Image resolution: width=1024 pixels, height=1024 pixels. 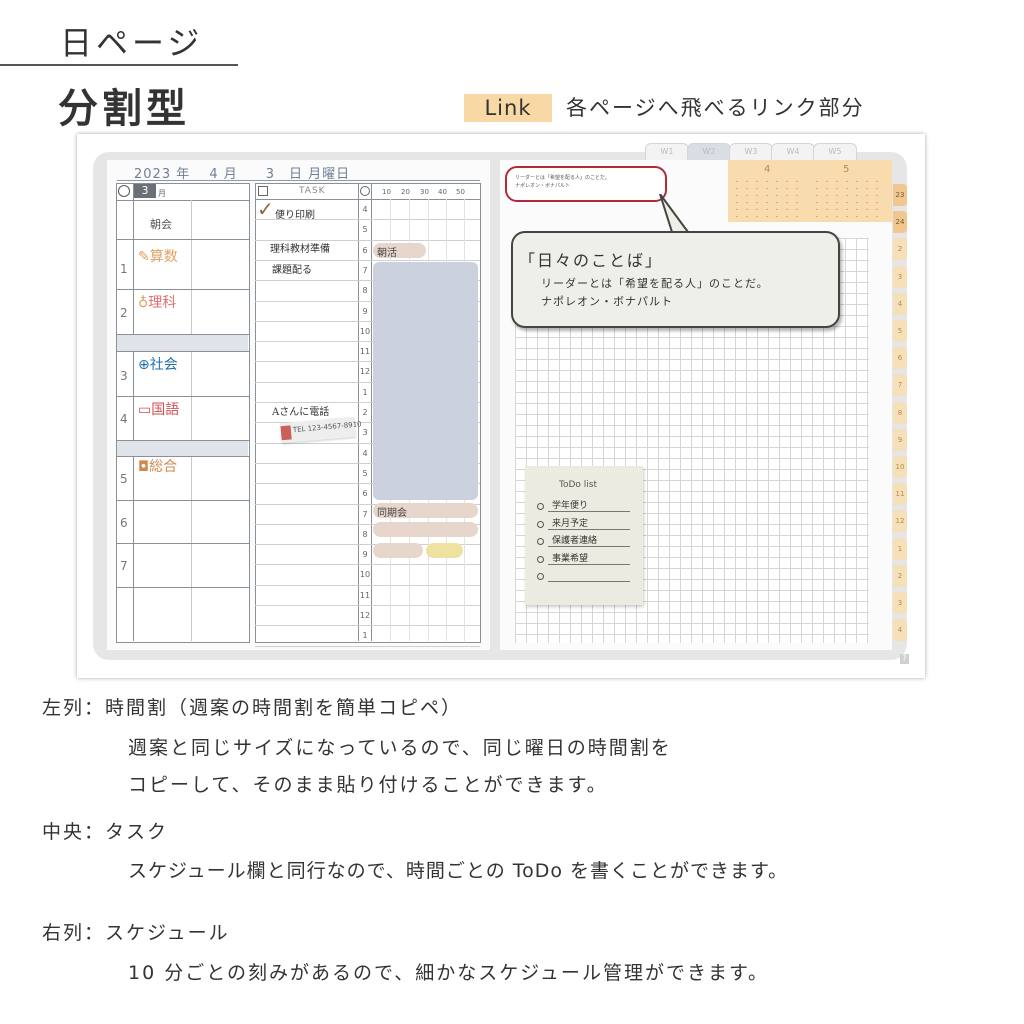 I want to click on task-item: 課題配る, so click(x=292, y=270).